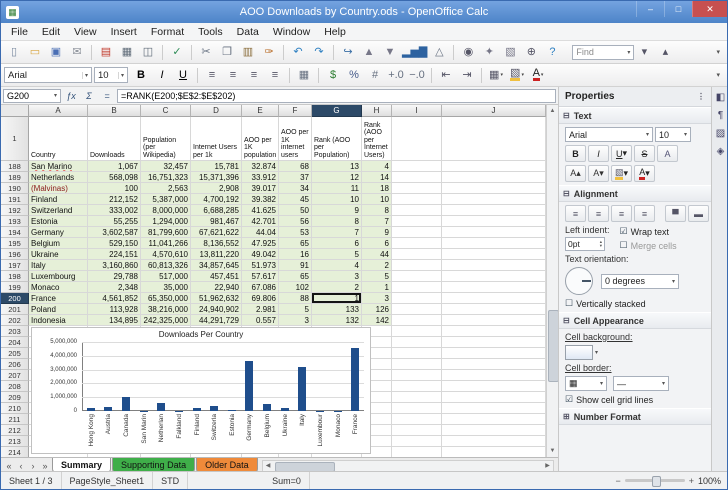  Describe the element at coordinates (377, 199) in the screenshot. I see `cell-H191: 10` at that location.